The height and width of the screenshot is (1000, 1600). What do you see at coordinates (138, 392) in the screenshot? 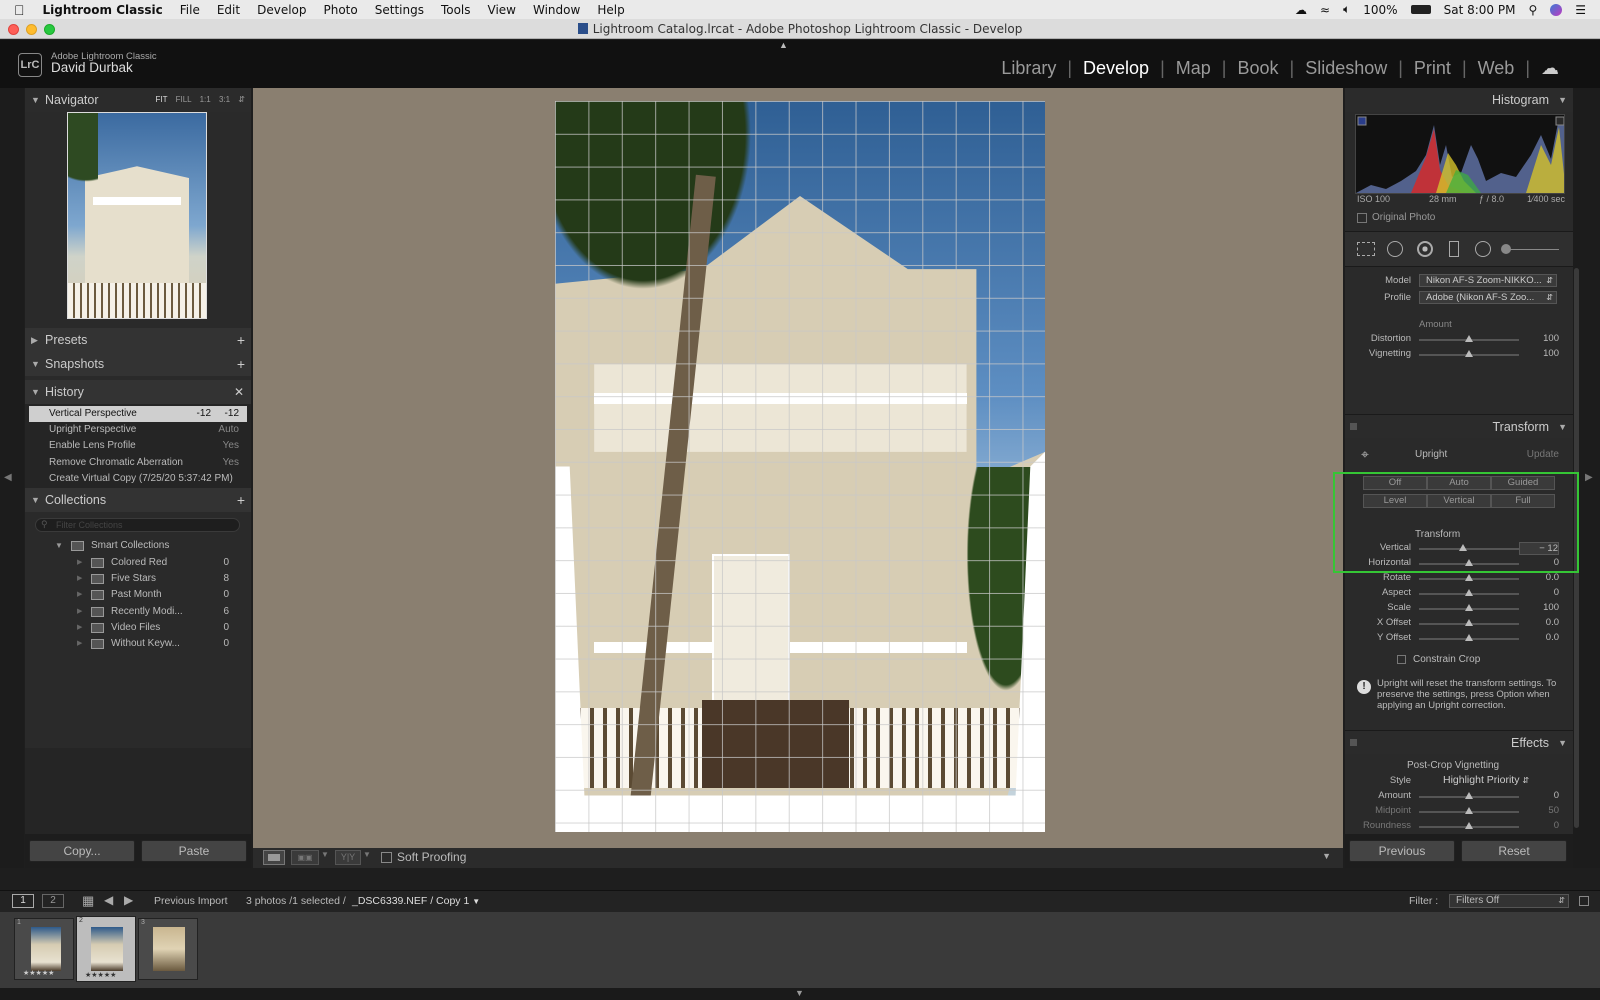
I see `history-header: ▼ History ✕` at bounding box center [138, 392].